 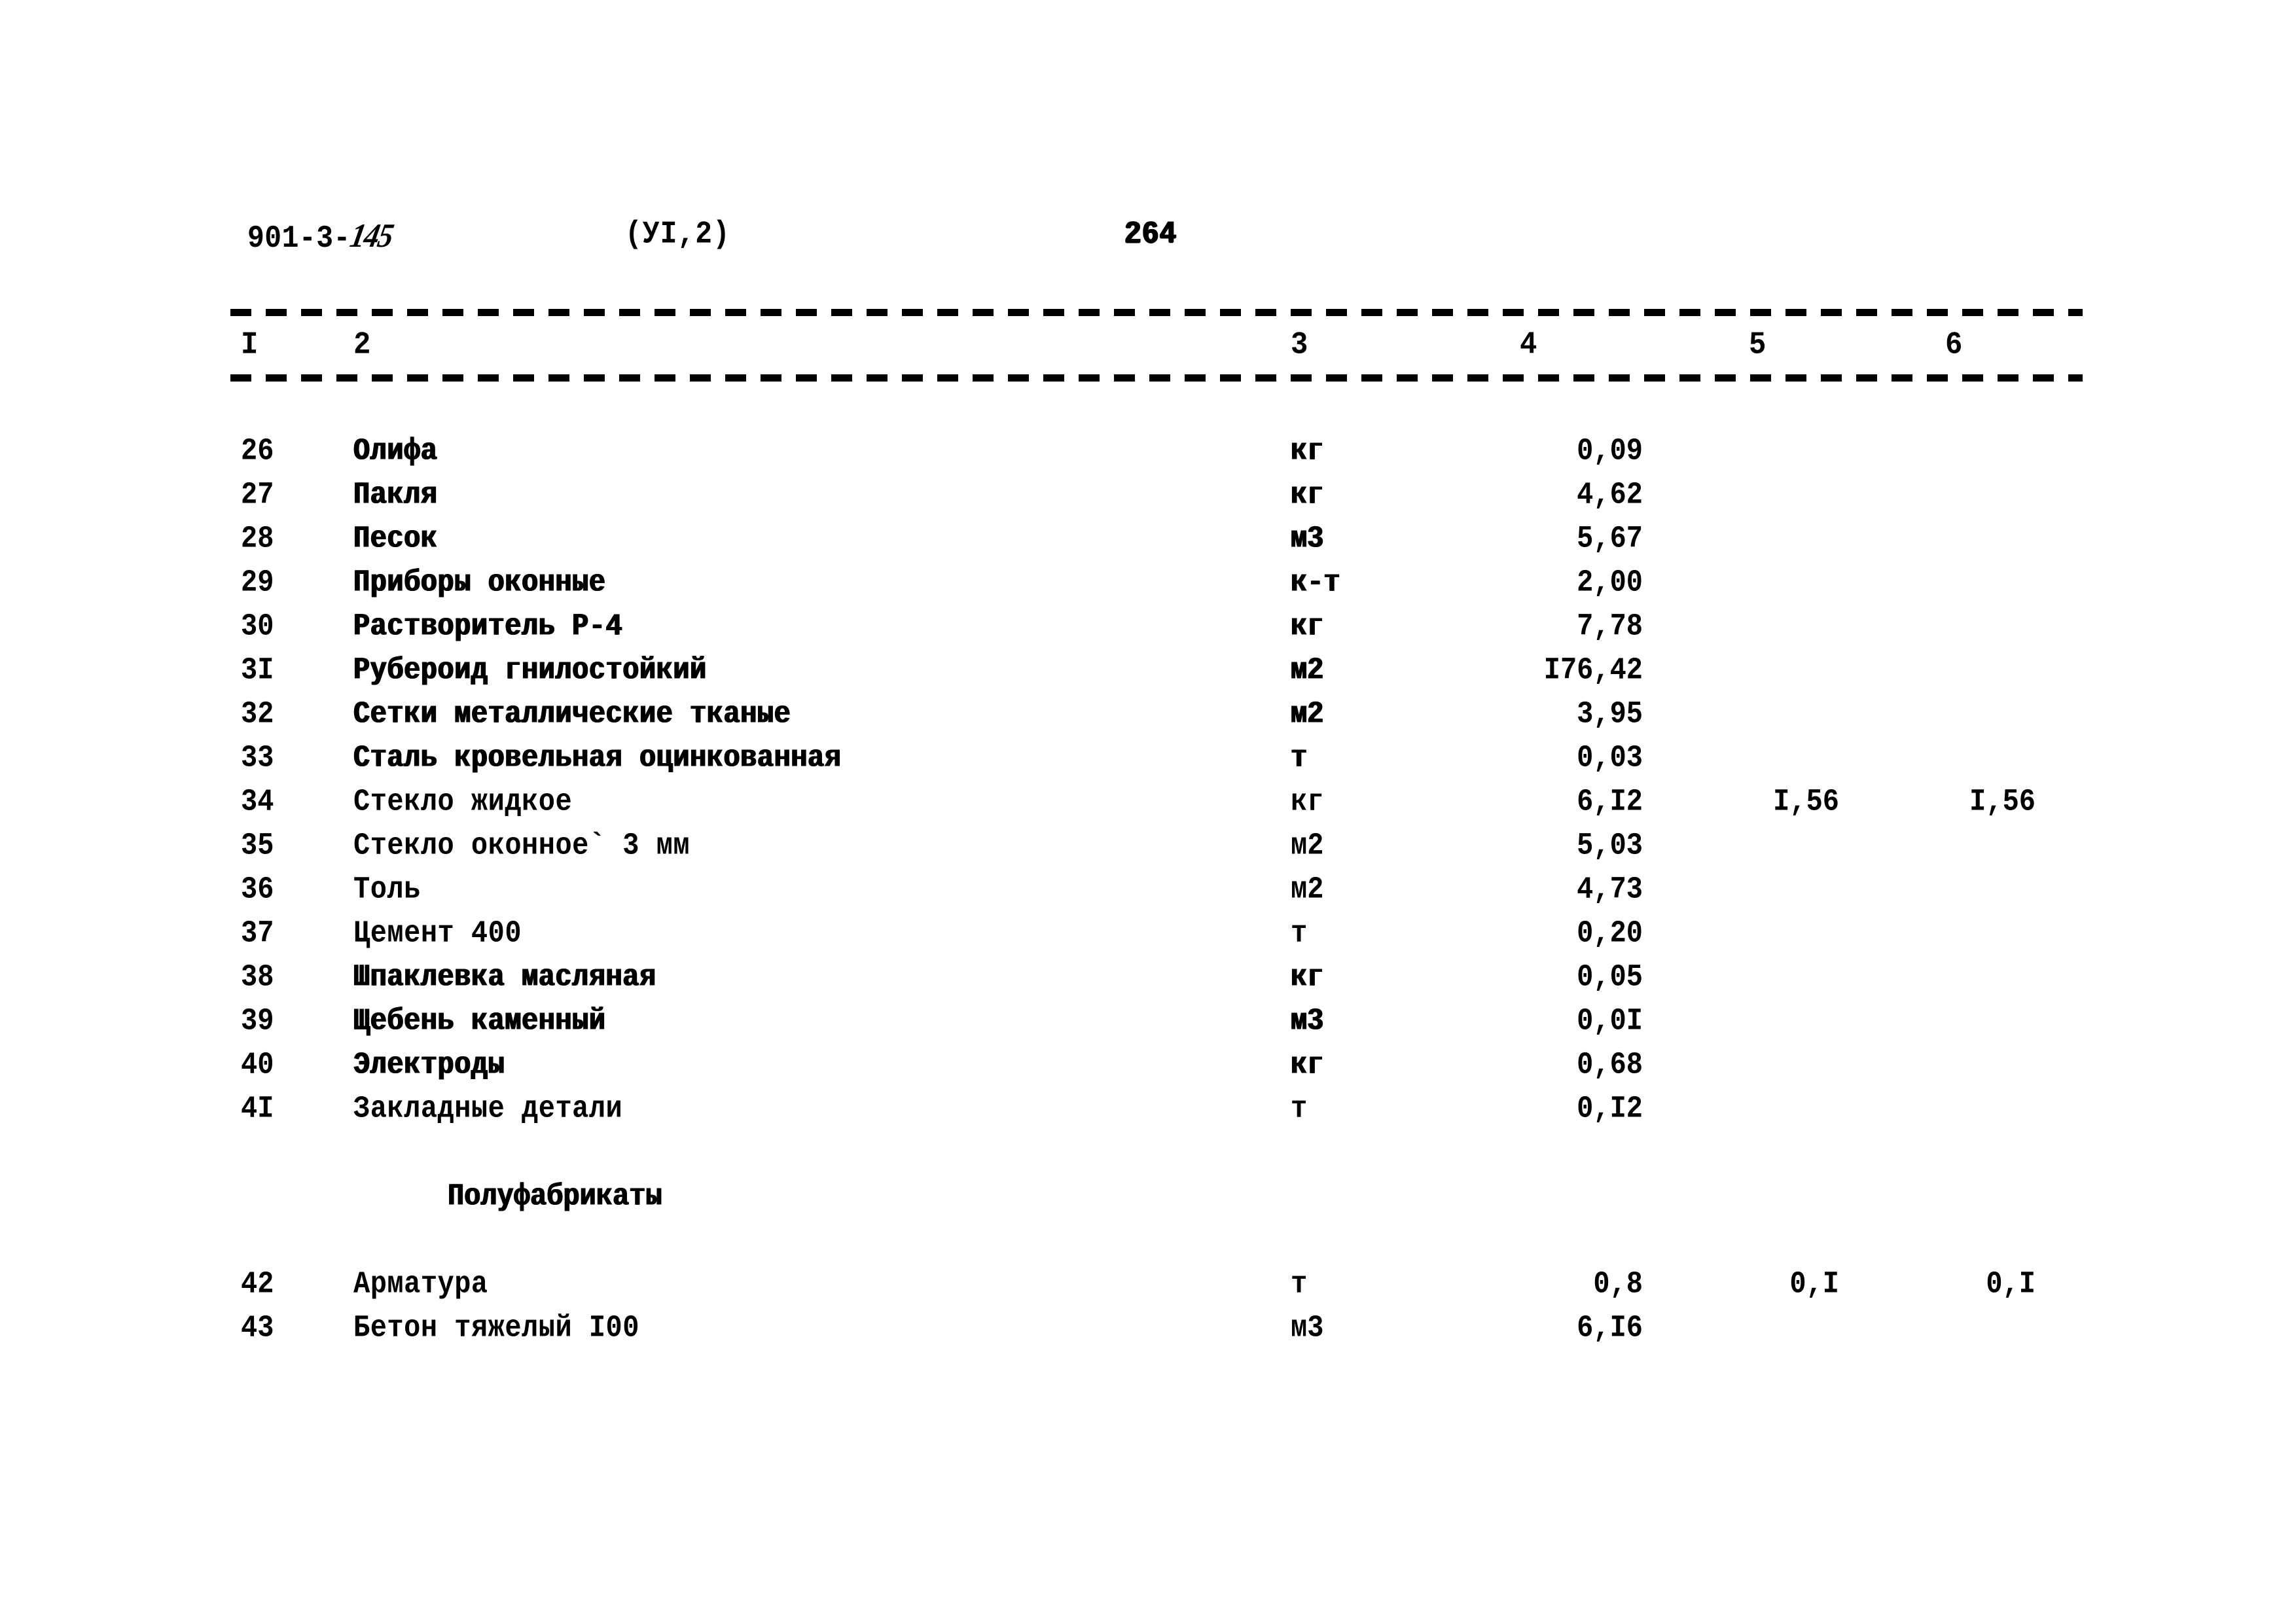 I want to click on value-col-4: 0,8, so click(x=1618, y=1284).